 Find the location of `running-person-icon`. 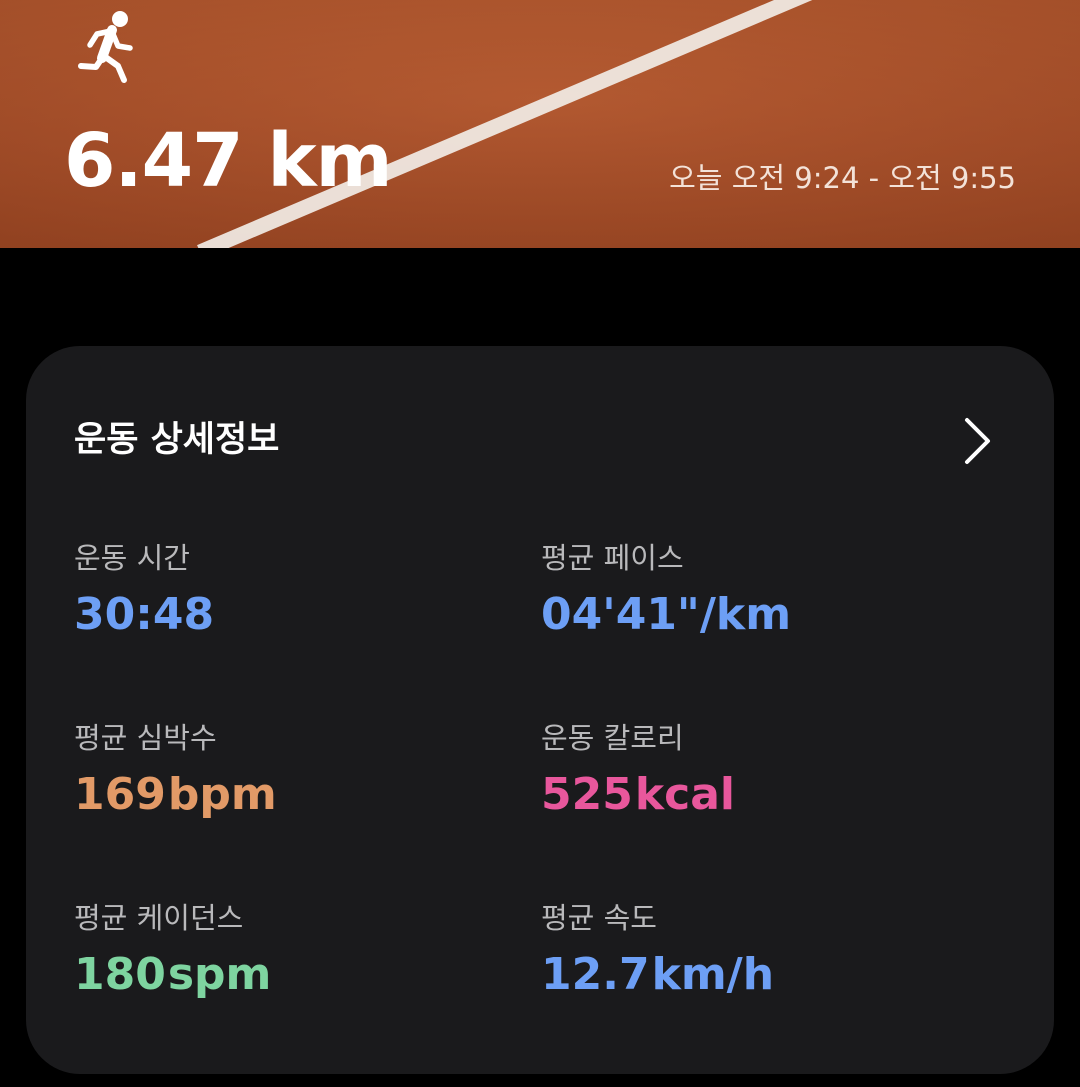

running-person-icon is located at coordinates (105, 47).